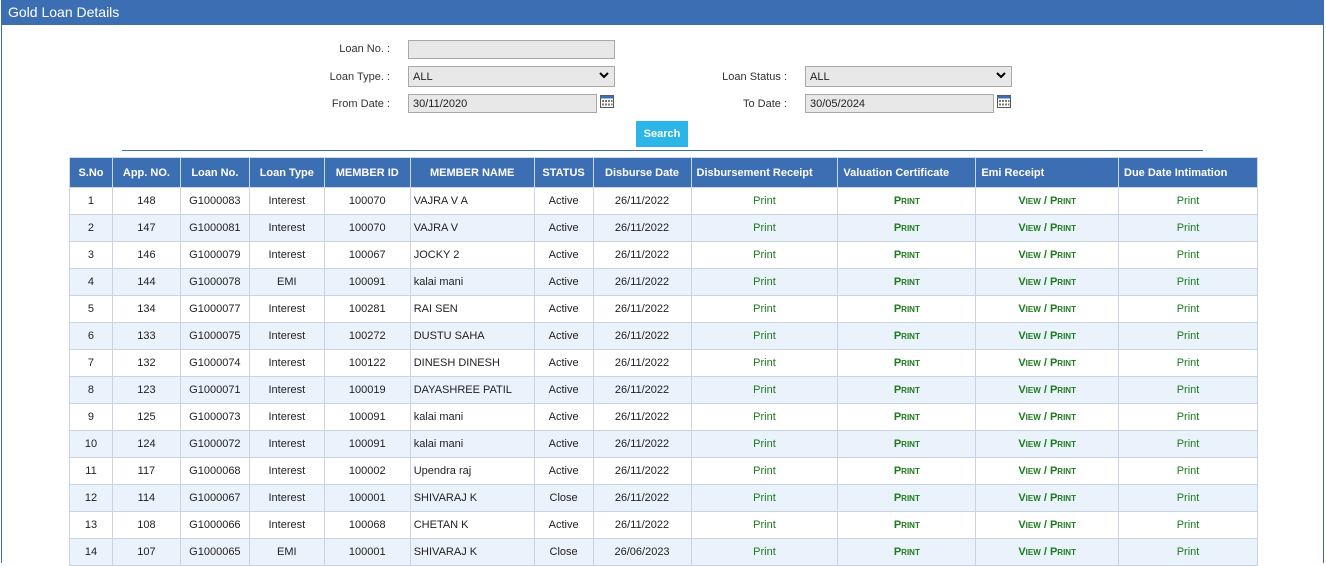  Describe the element at coordinates (908, 76) in the screenshot. I see `loan-status-select: ALL` at that location.